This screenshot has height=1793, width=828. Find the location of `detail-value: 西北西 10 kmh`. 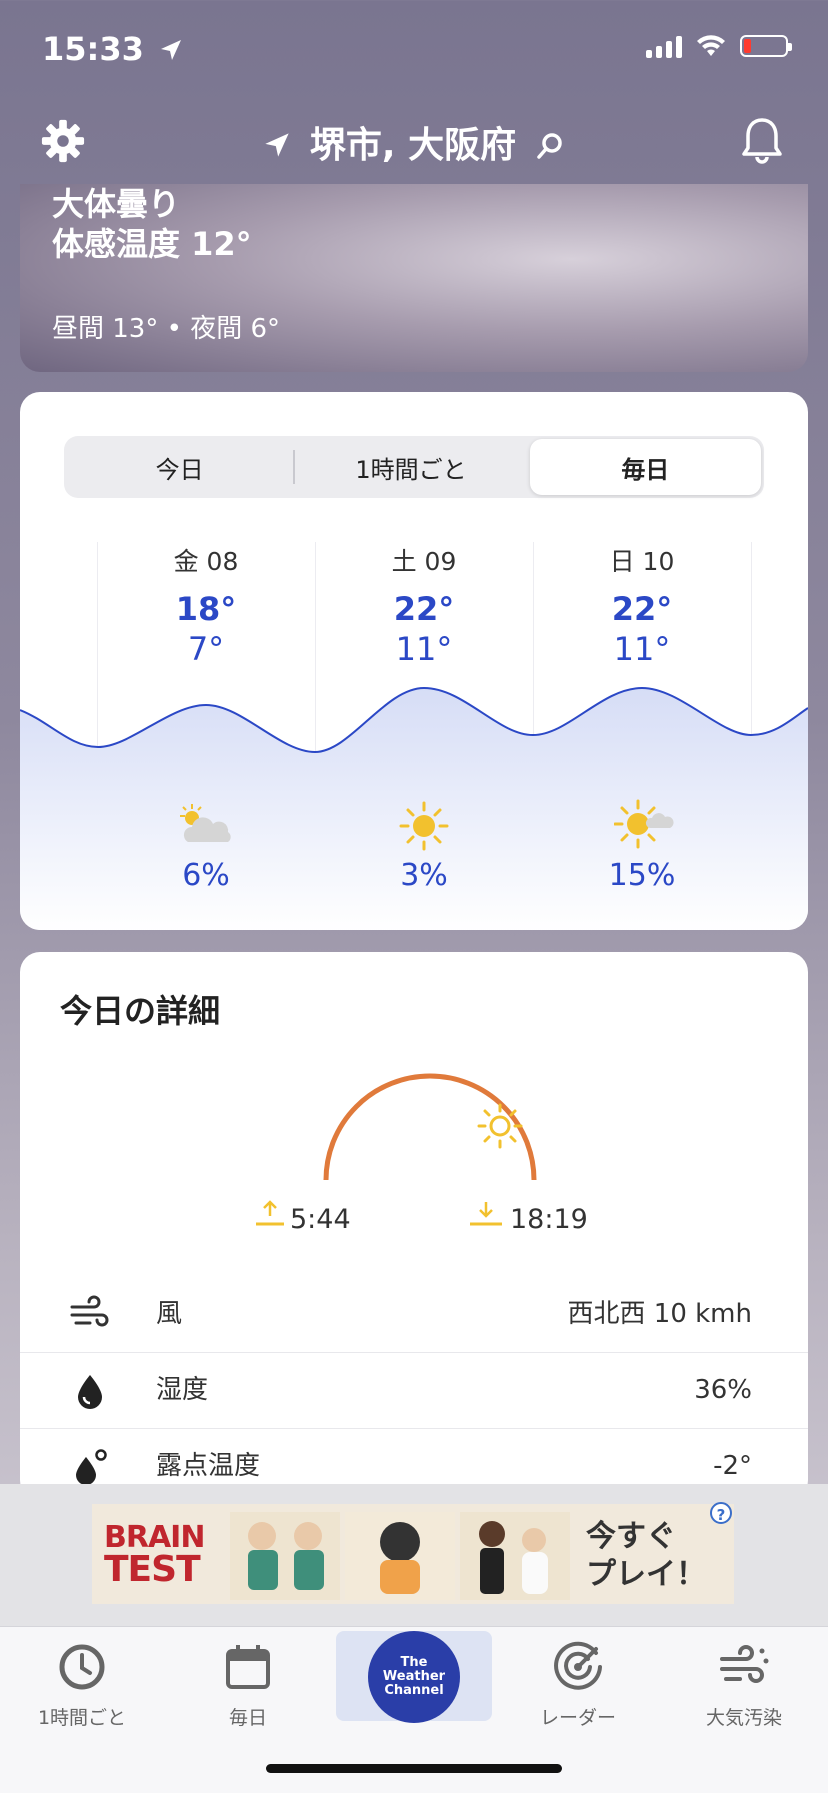

detail-value: 西北西 10 kmh is located at coordinates (659, 1314).